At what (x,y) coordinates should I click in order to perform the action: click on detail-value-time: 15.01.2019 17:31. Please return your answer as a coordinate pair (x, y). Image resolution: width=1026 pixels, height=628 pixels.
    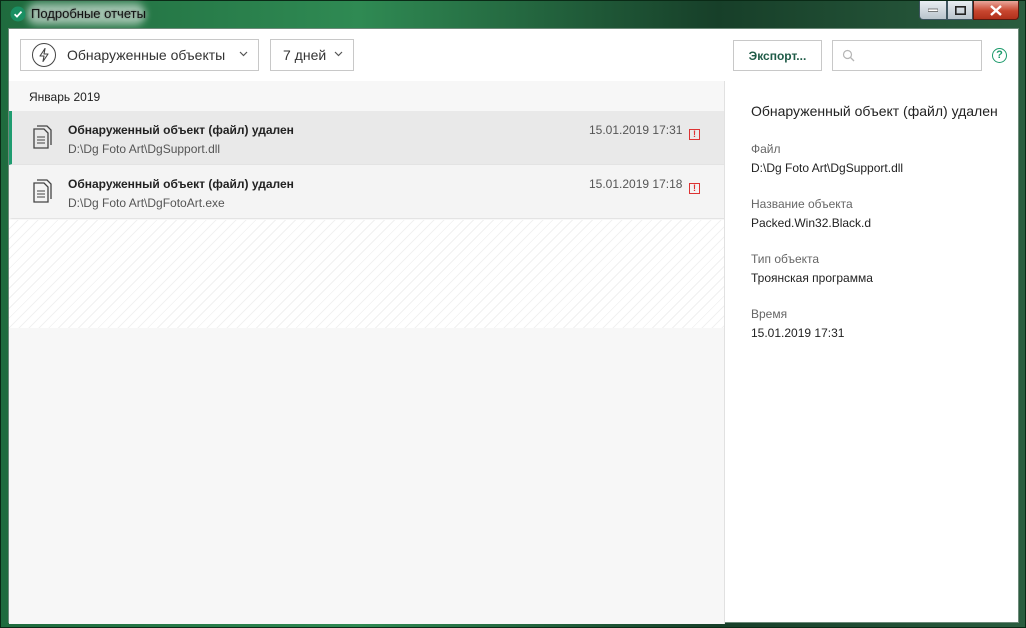
    Looking at the image, I should click on (798, 333).